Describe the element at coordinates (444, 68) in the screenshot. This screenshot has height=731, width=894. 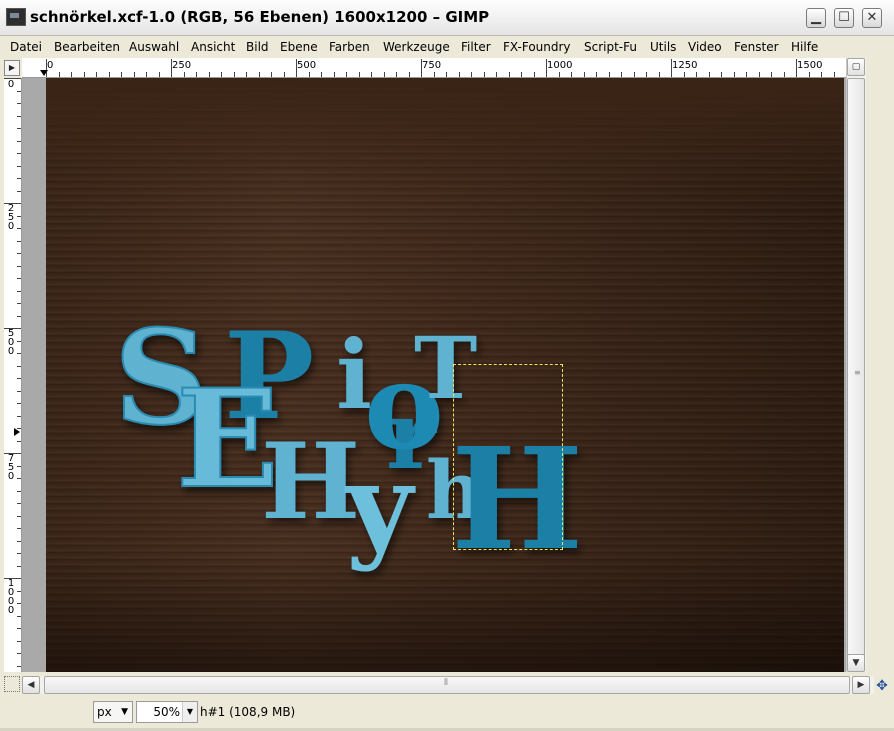
I see `horizontal-ruler: 0 250 500 750 1000 1250 1500` at that location.